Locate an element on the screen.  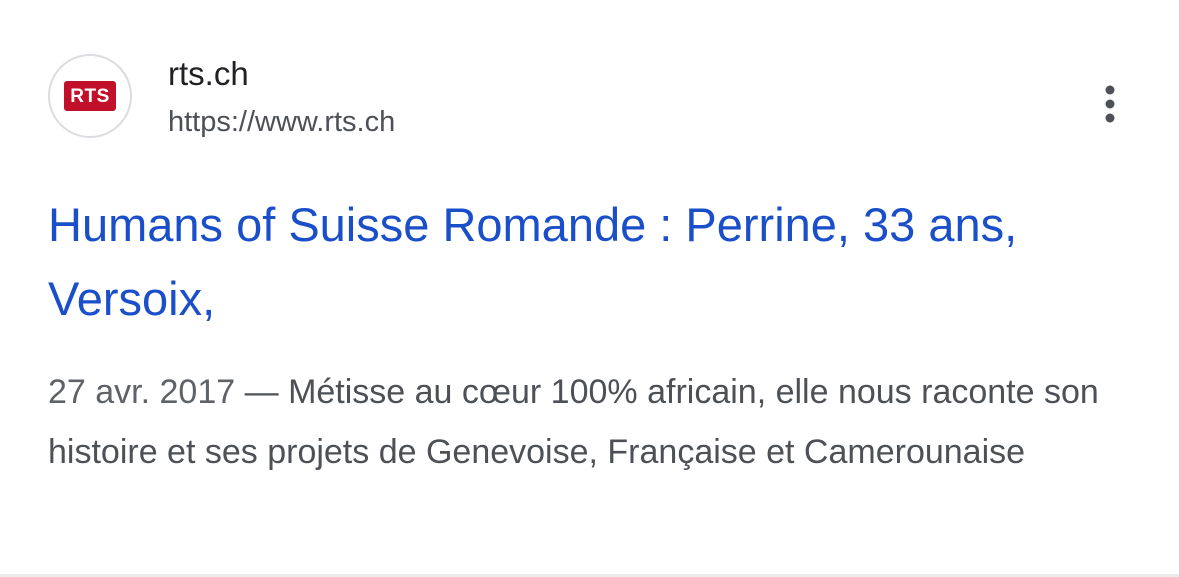
more-vertical-icon is located at coordinates (1110, 104).